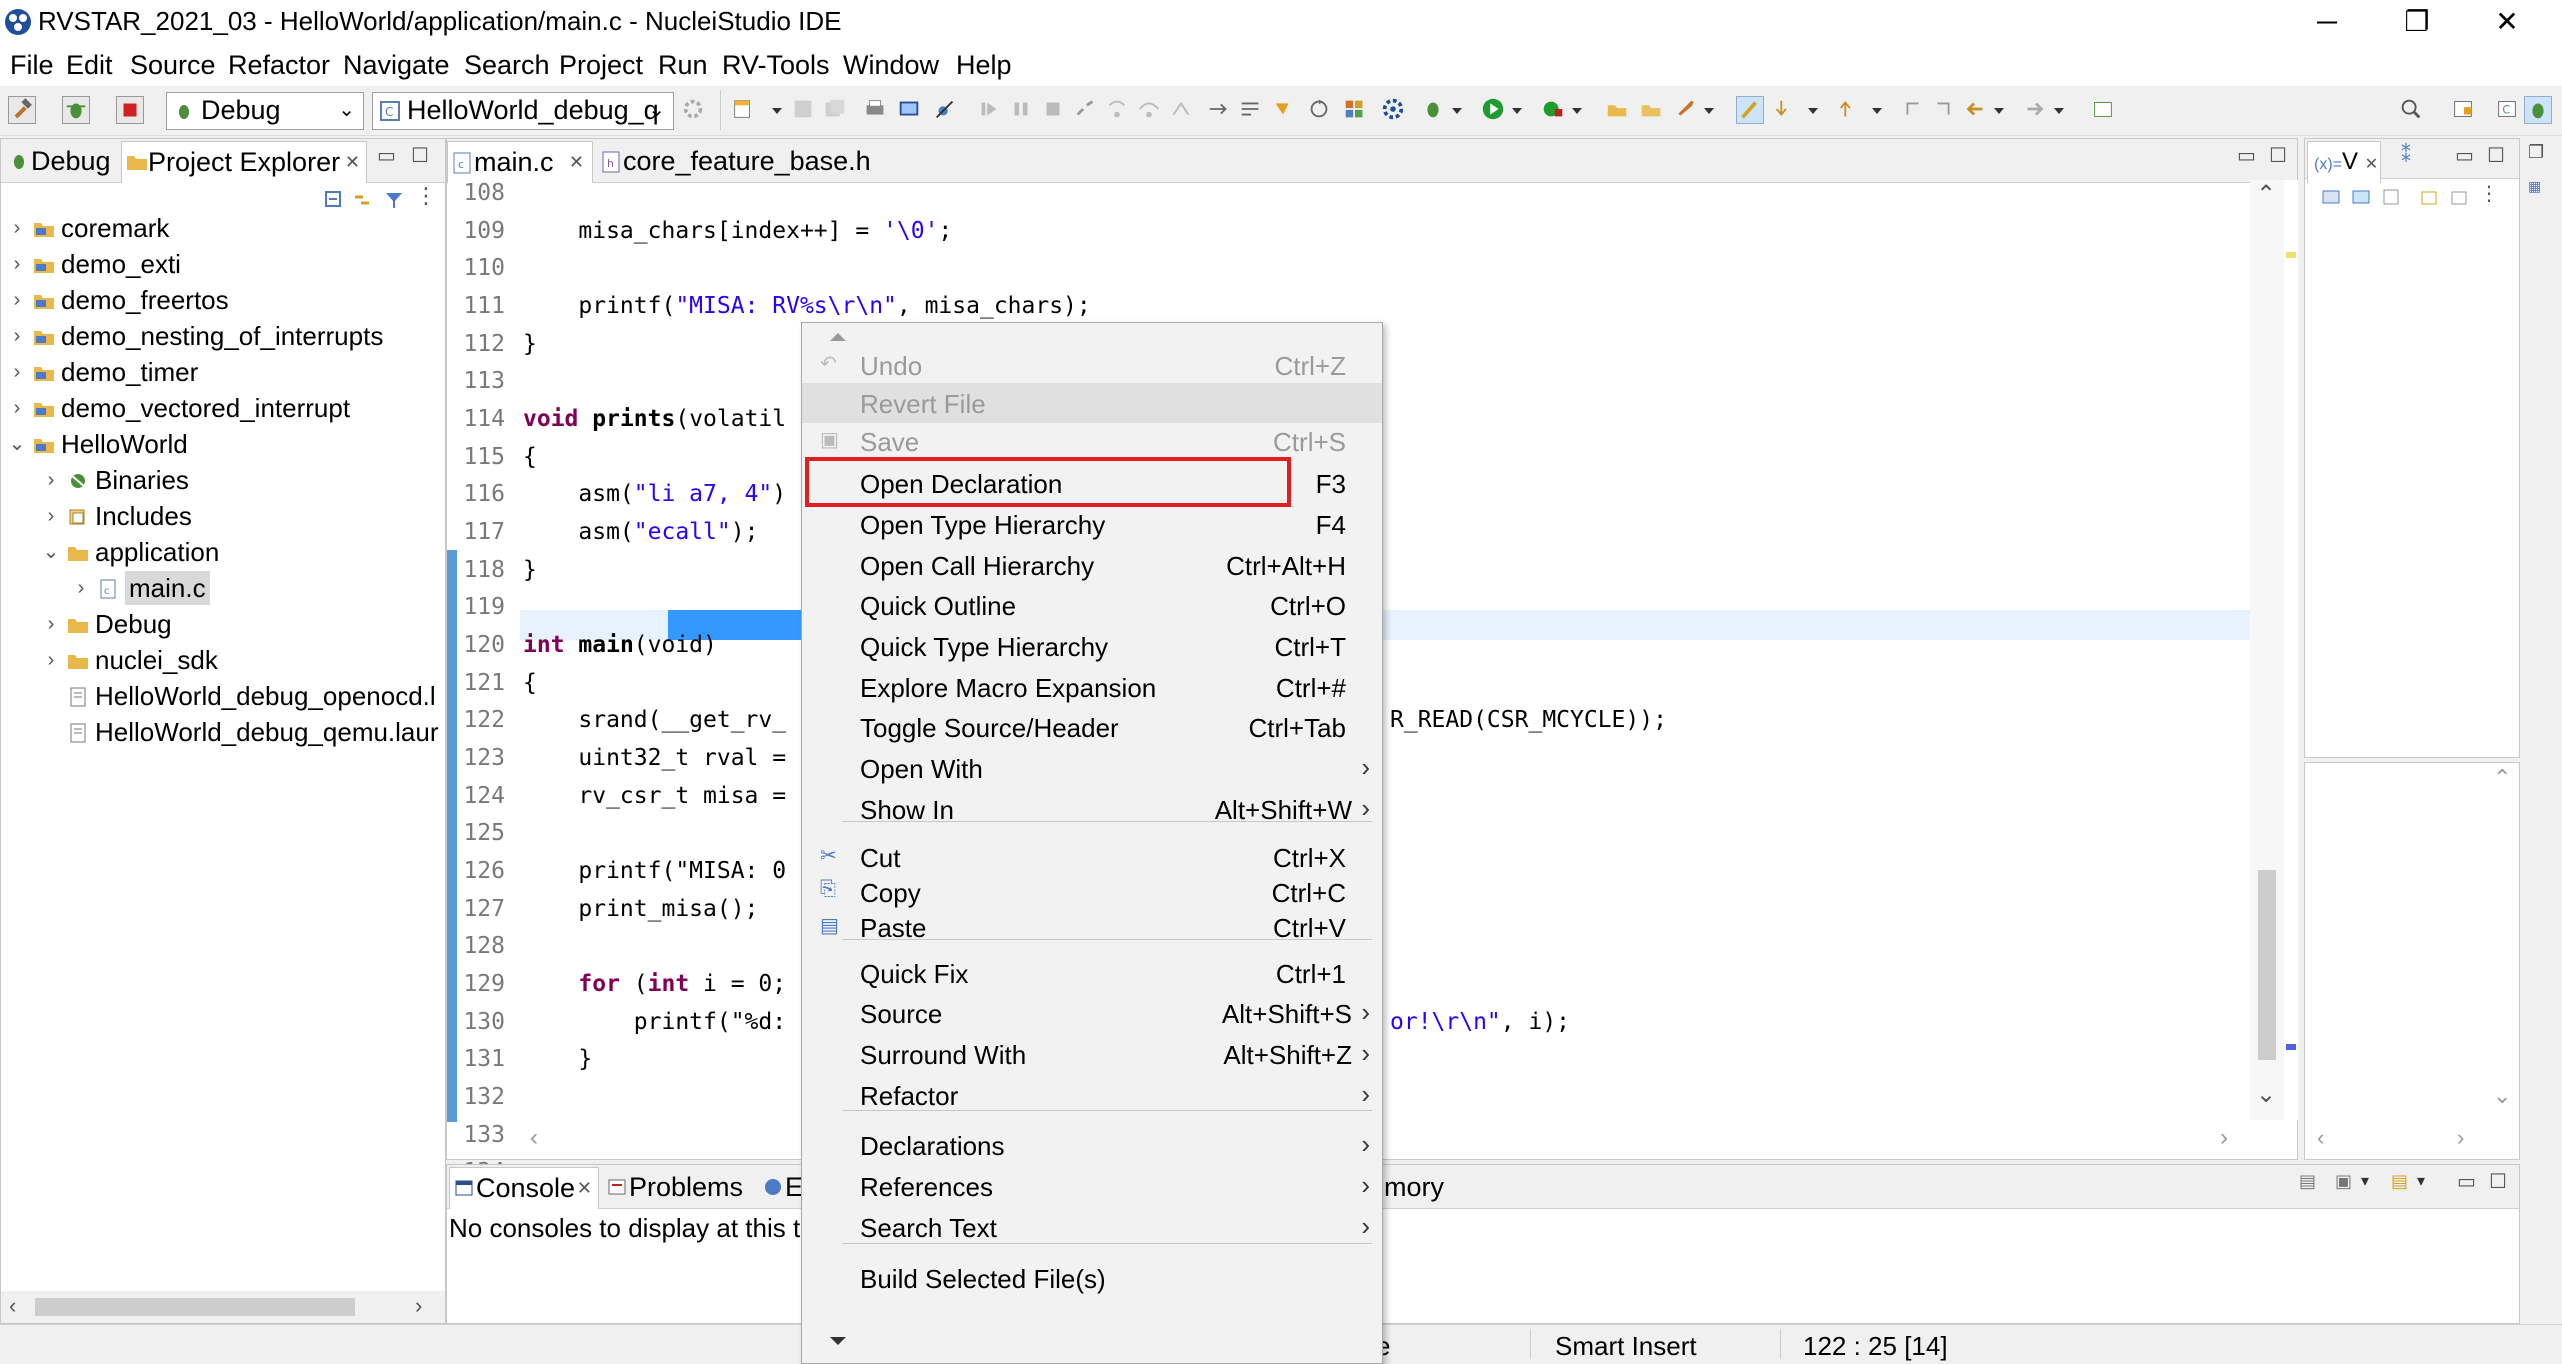 The height and width of the screenshot is (1364, 2562). I want to click on menu-item-paste: ▤ Paste Ctrl+V, so click(1092, 927).